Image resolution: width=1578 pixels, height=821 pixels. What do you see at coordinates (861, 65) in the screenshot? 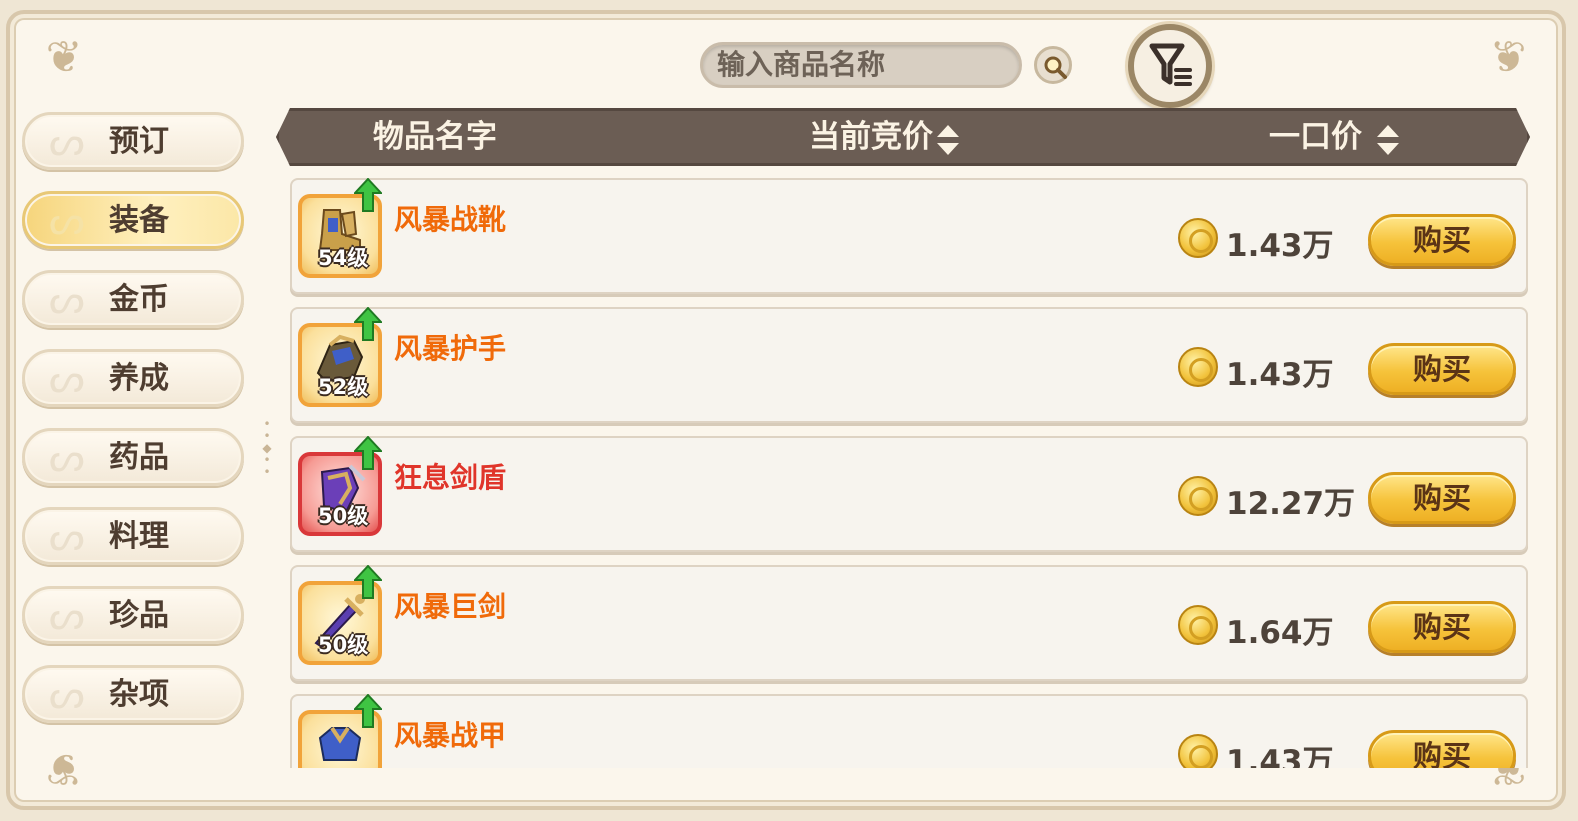
I see `search-input: 输入商品名称` at bounding box center [861, 65].